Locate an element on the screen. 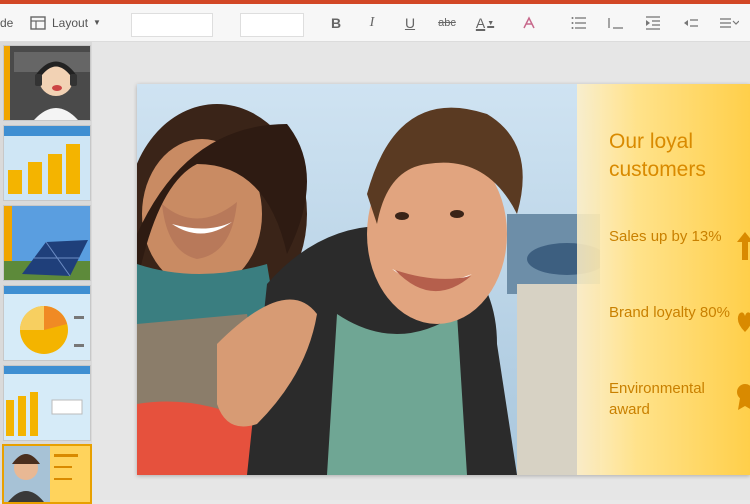  stat-sales: Sales up by 13% is located at coordinates (674, 236).